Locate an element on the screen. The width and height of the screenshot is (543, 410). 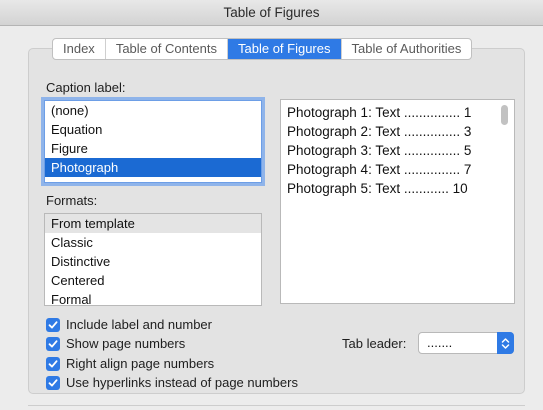
option-label: Use hyperlinks instead of page numbers is located at coordinates (182, 382).